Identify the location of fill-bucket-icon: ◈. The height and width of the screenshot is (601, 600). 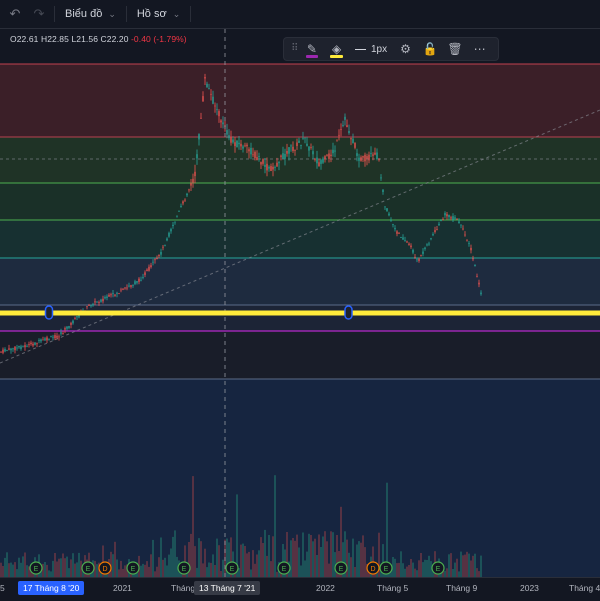
(336, 49).